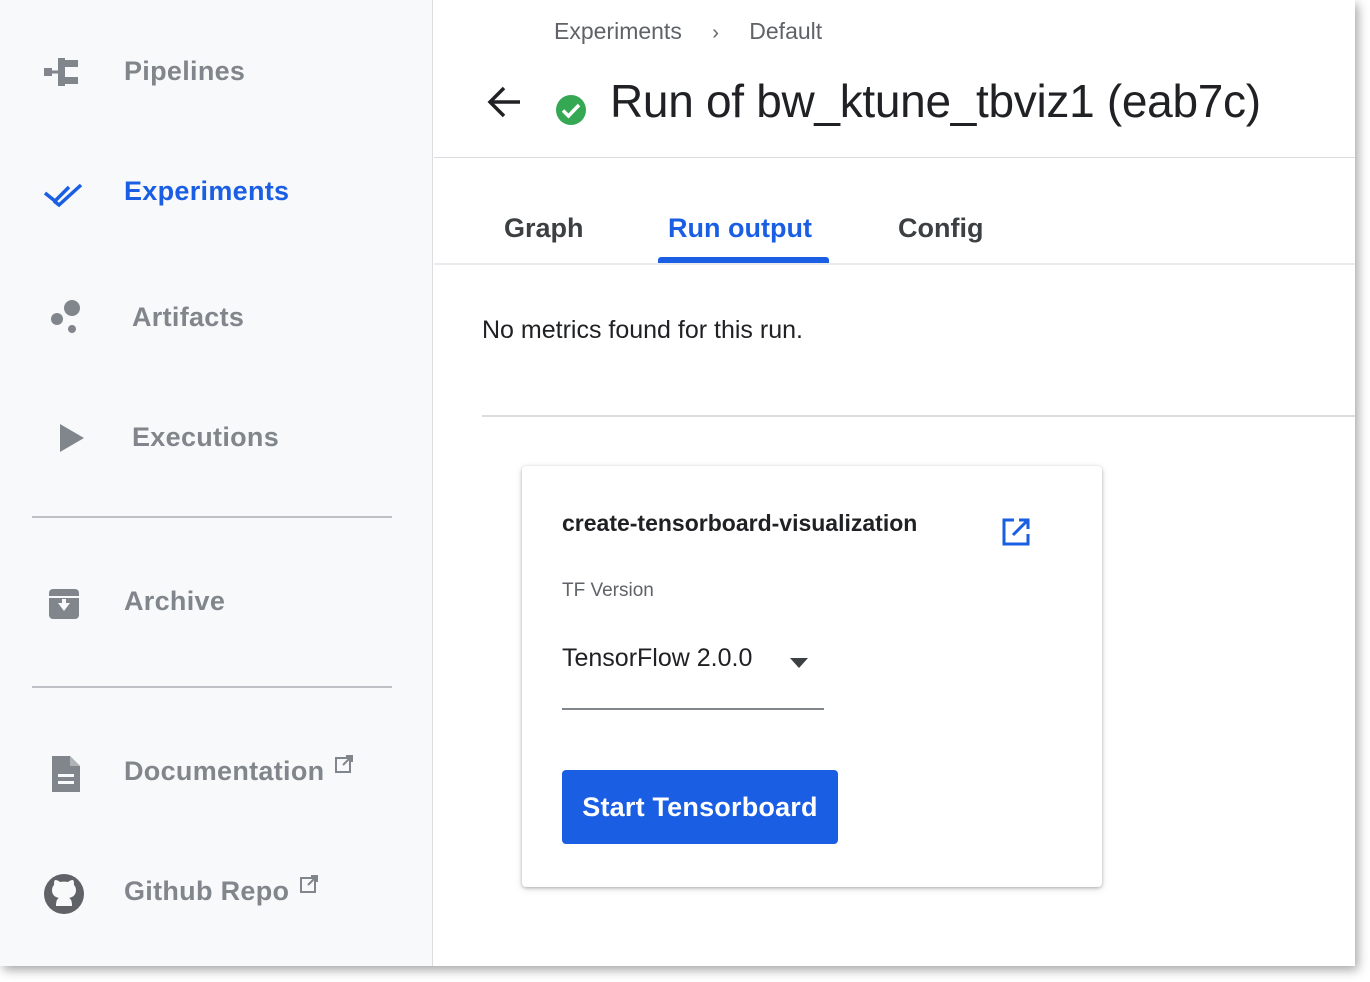  I want to click on tab-run-output: Run output, so click(740, 228).